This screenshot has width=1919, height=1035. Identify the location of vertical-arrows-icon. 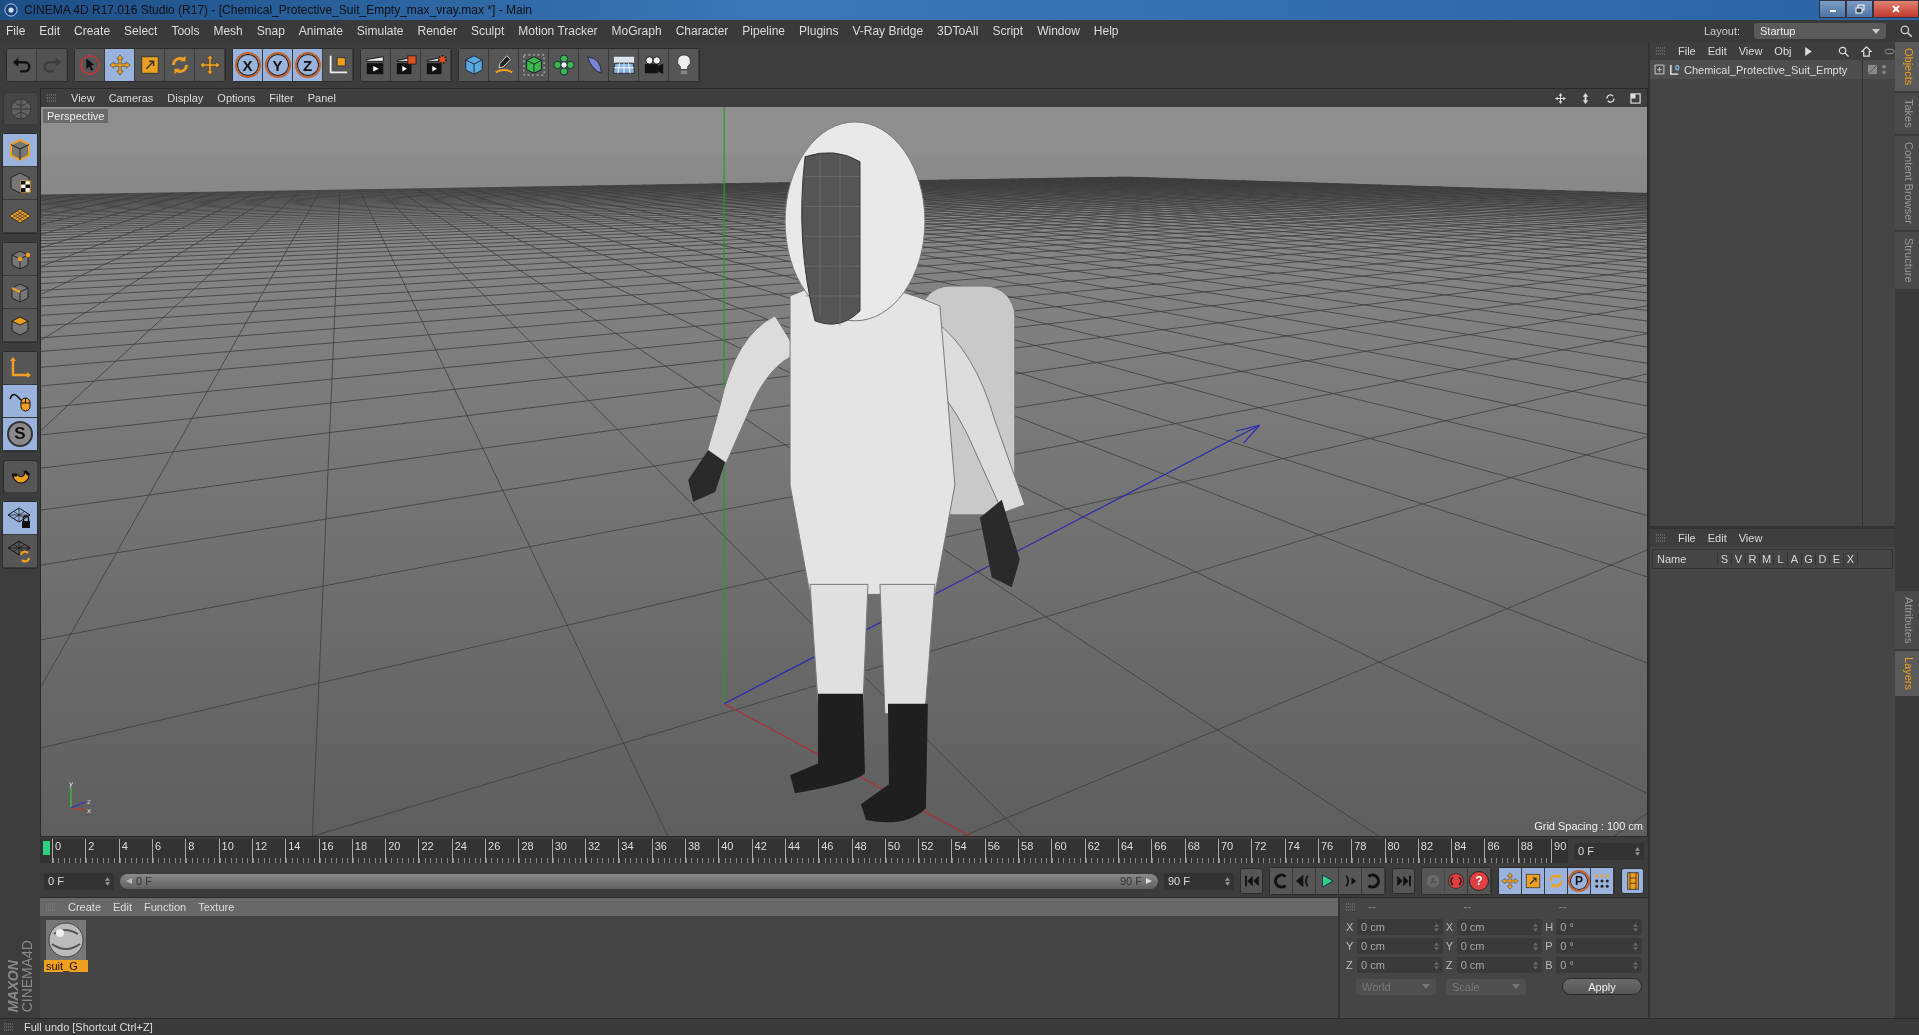
(1585, 98).